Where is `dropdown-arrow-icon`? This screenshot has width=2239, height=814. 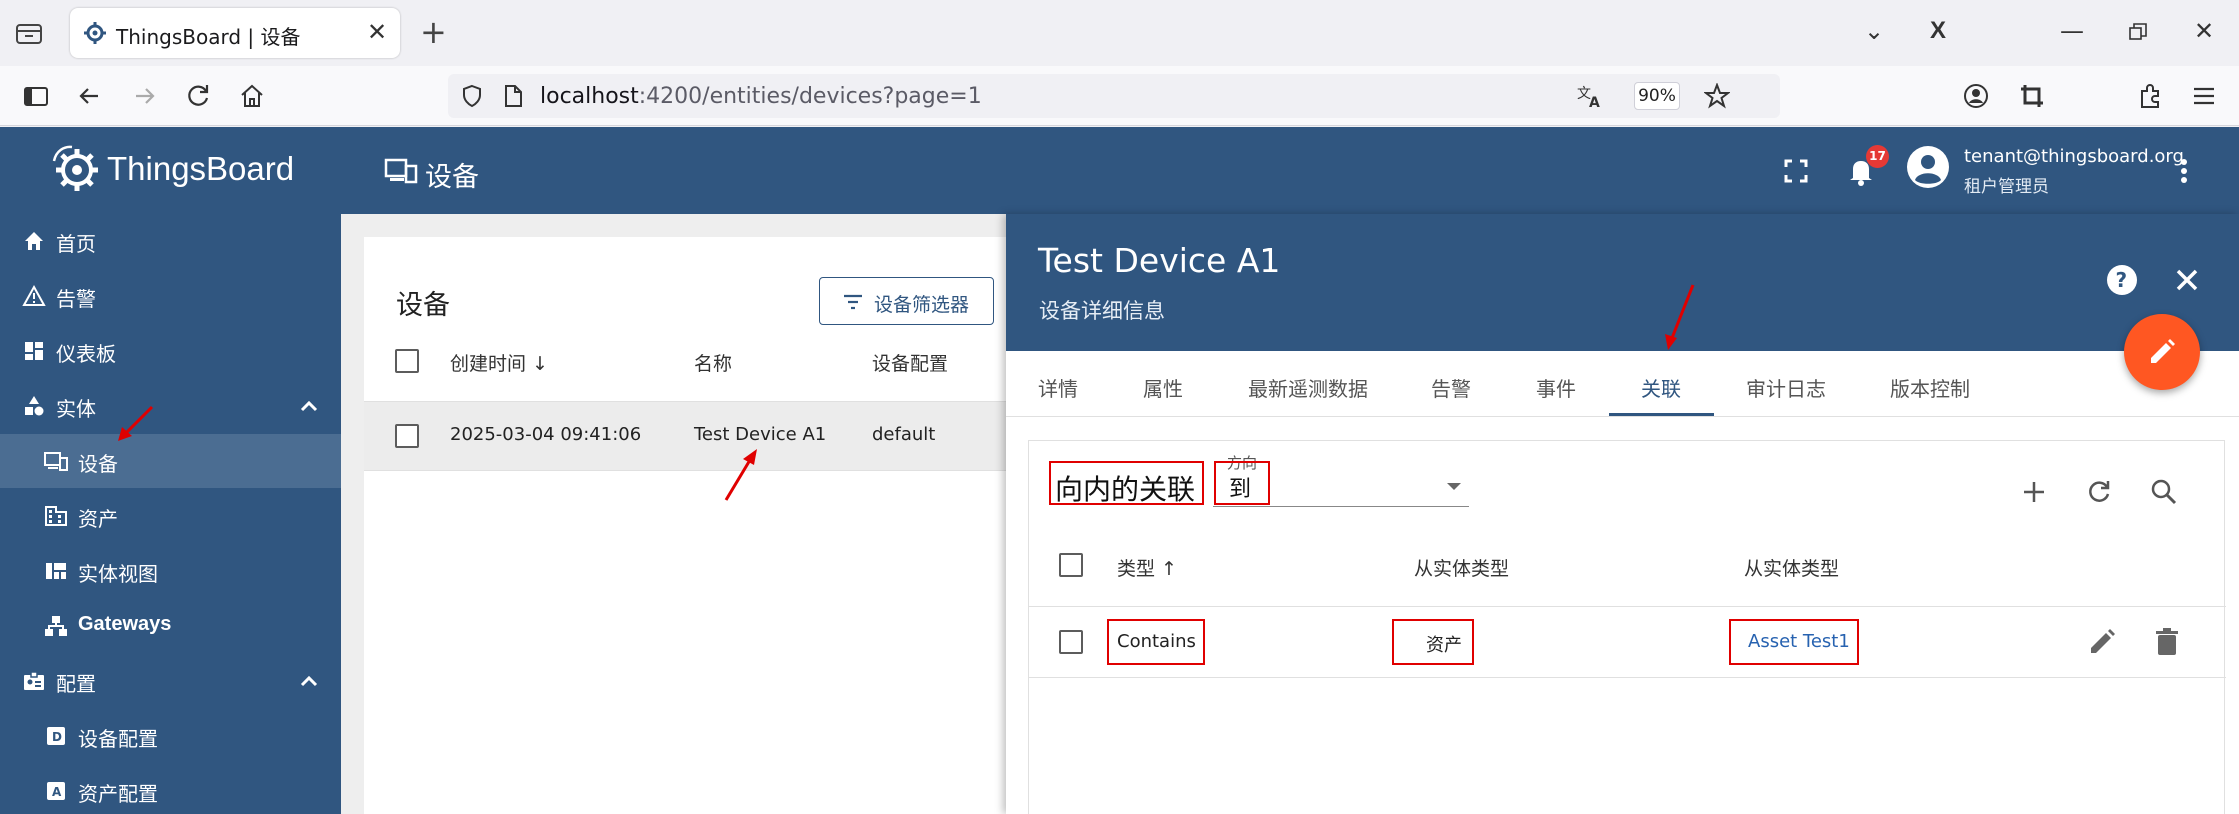 dropdown-arrow-icon is located at coordinates (1454, 486).